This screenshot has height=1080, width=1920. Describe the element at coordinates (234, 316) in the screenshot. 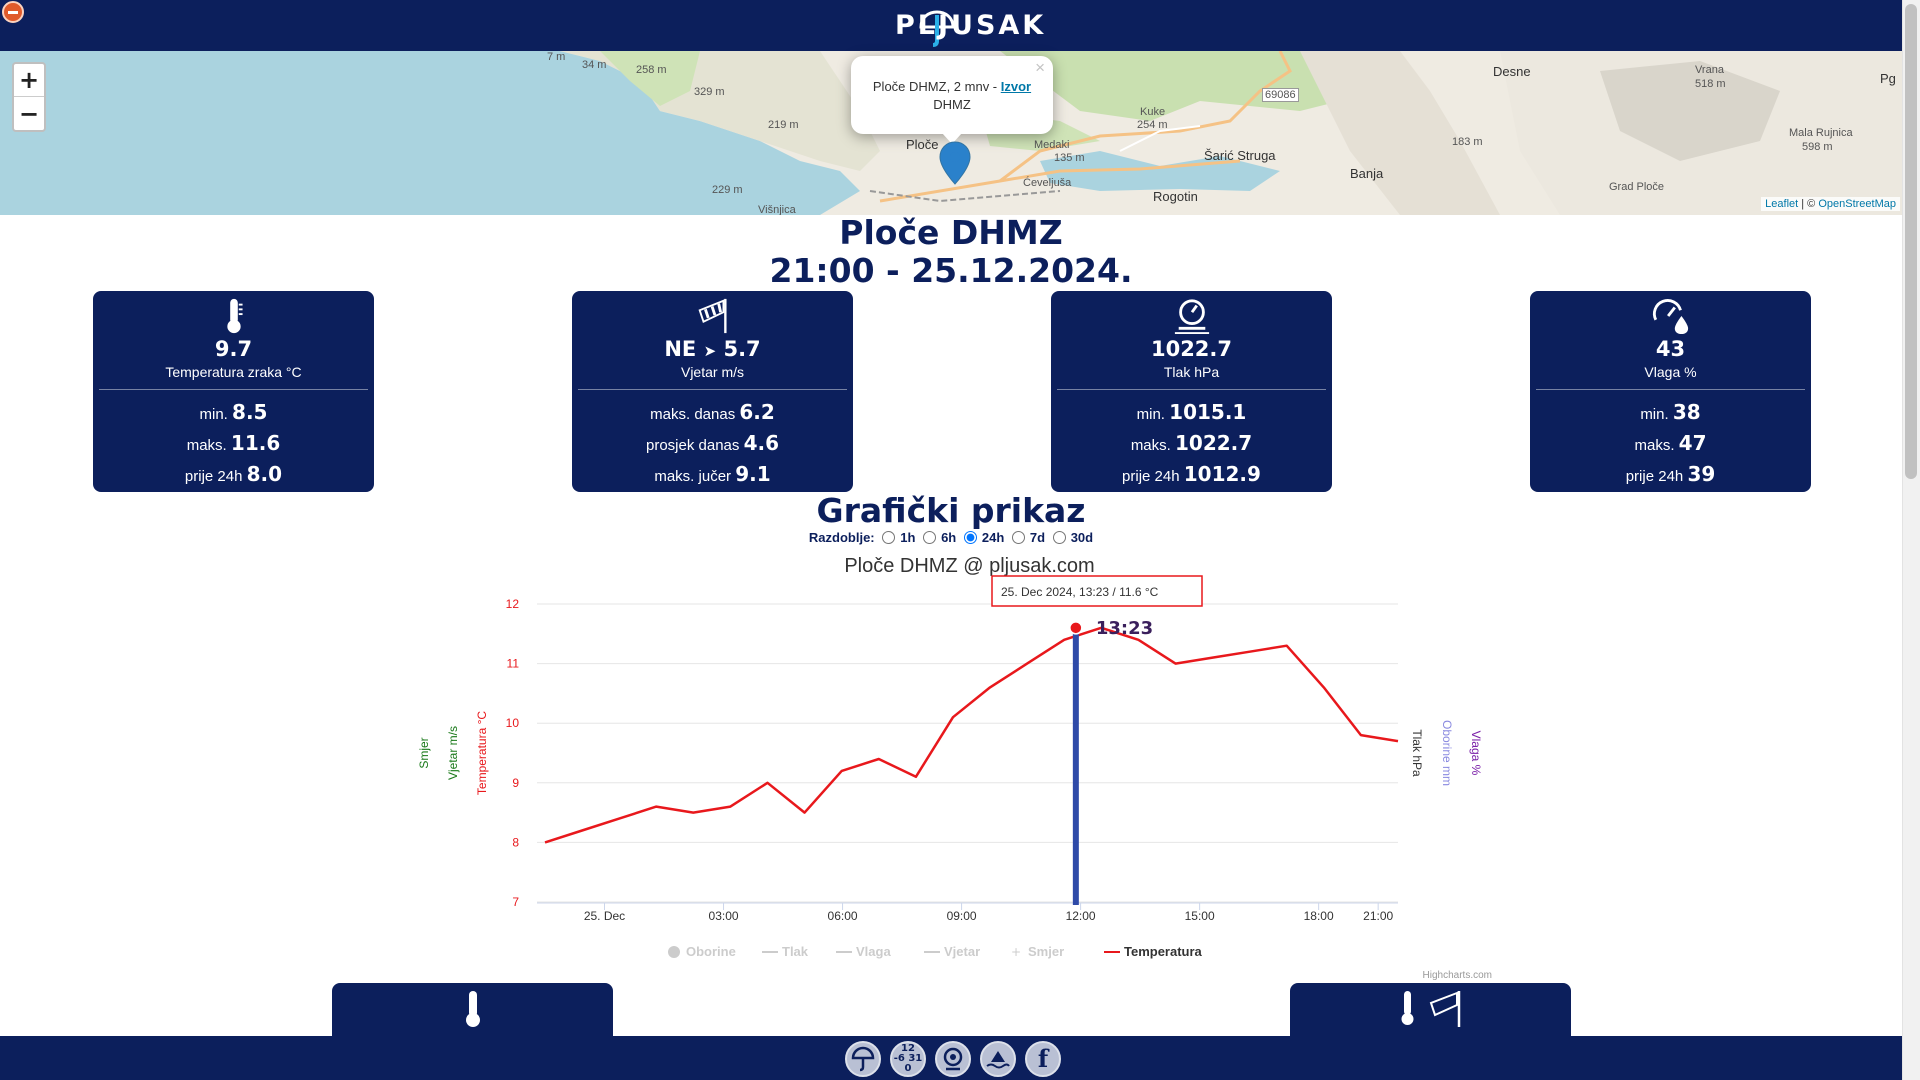

I see `thermometer-icon` at that location.